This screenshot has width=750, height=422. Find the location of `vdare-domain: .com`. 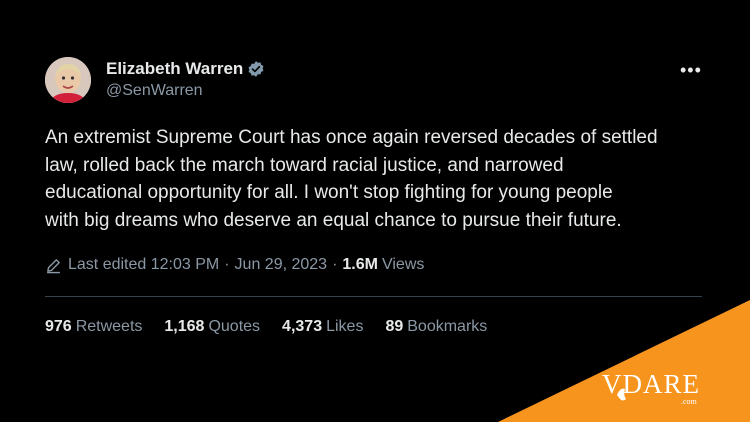

vdare-domain: .com is located at coordinates (689, 401).